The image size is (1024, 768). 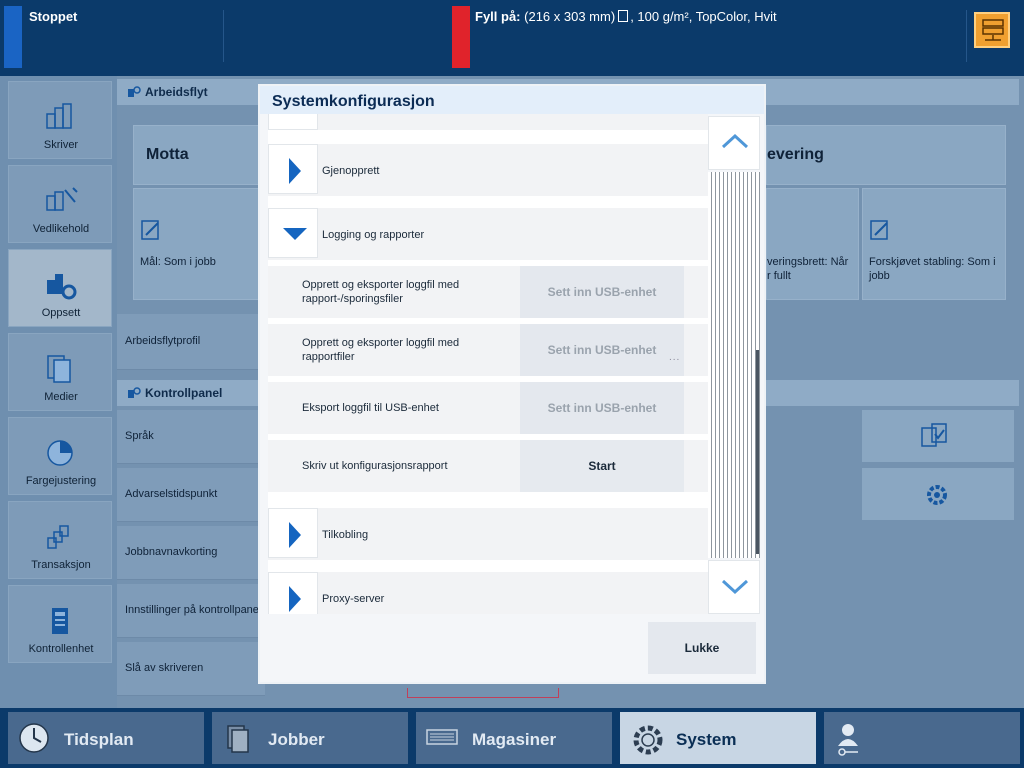 What do you see at coordinates (310, 738) in the screenshot?
I see `tab-jobber: Jobber` at bounding box center [310, 738].